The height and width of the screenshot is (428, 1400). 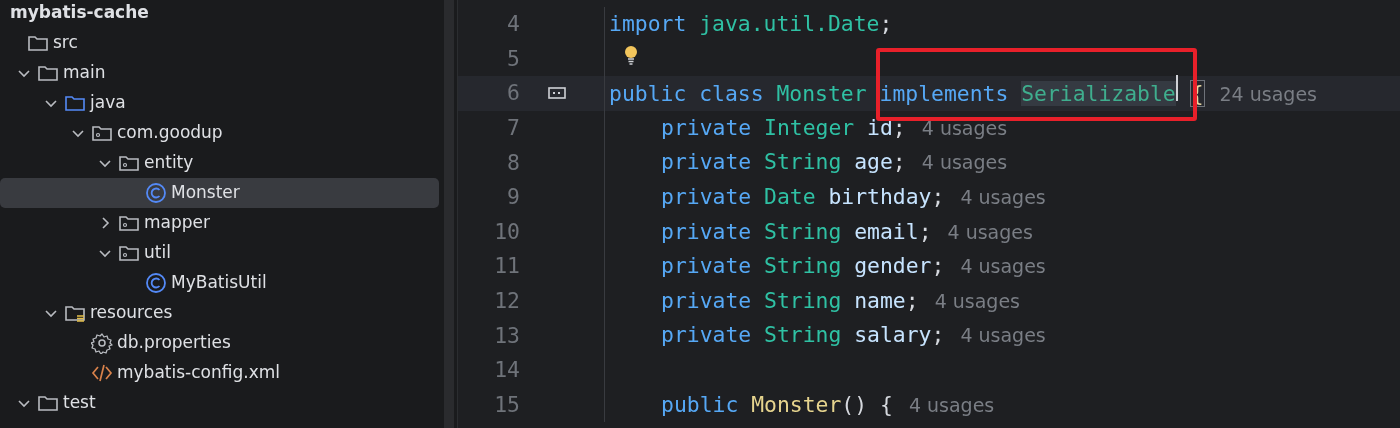 What do you see at coordinates (880, 127) in the screenshot?
I see `code-token: id` at bounding box center [880, 127].